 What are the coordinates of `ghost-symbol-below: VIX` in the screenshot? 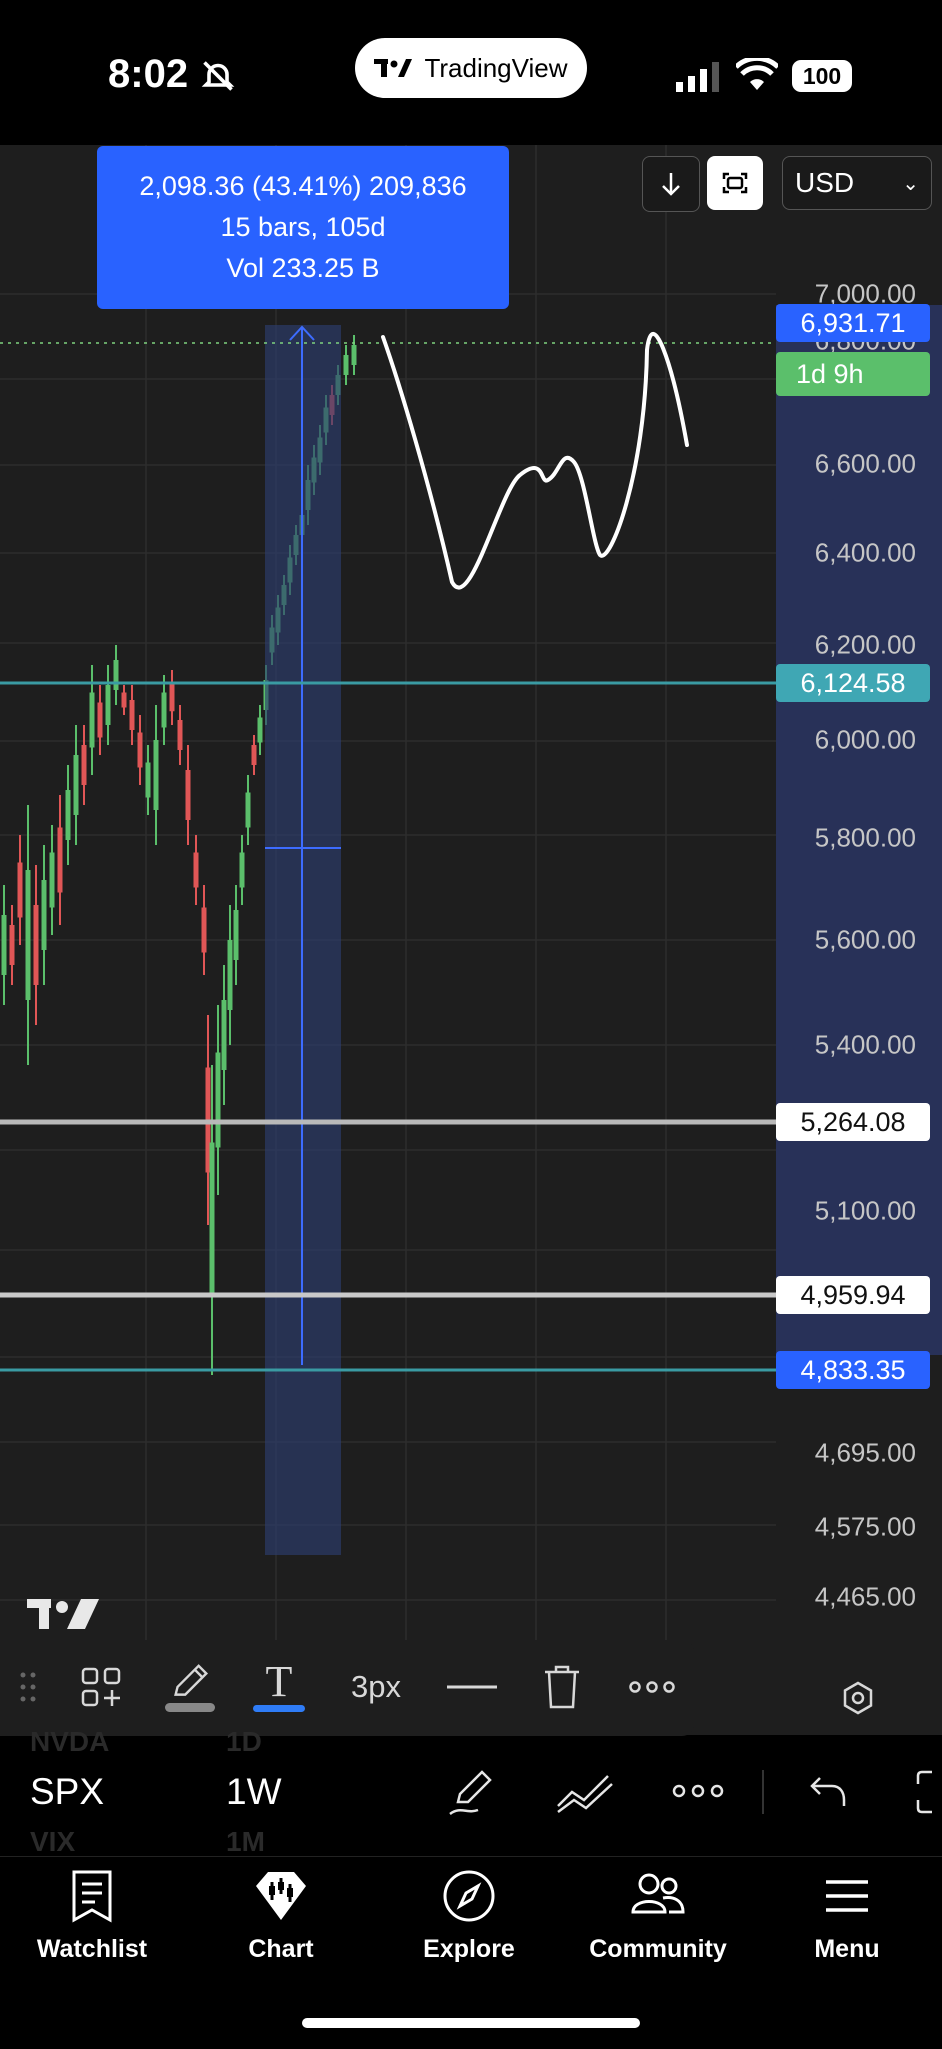 It's located at (53, 1841).